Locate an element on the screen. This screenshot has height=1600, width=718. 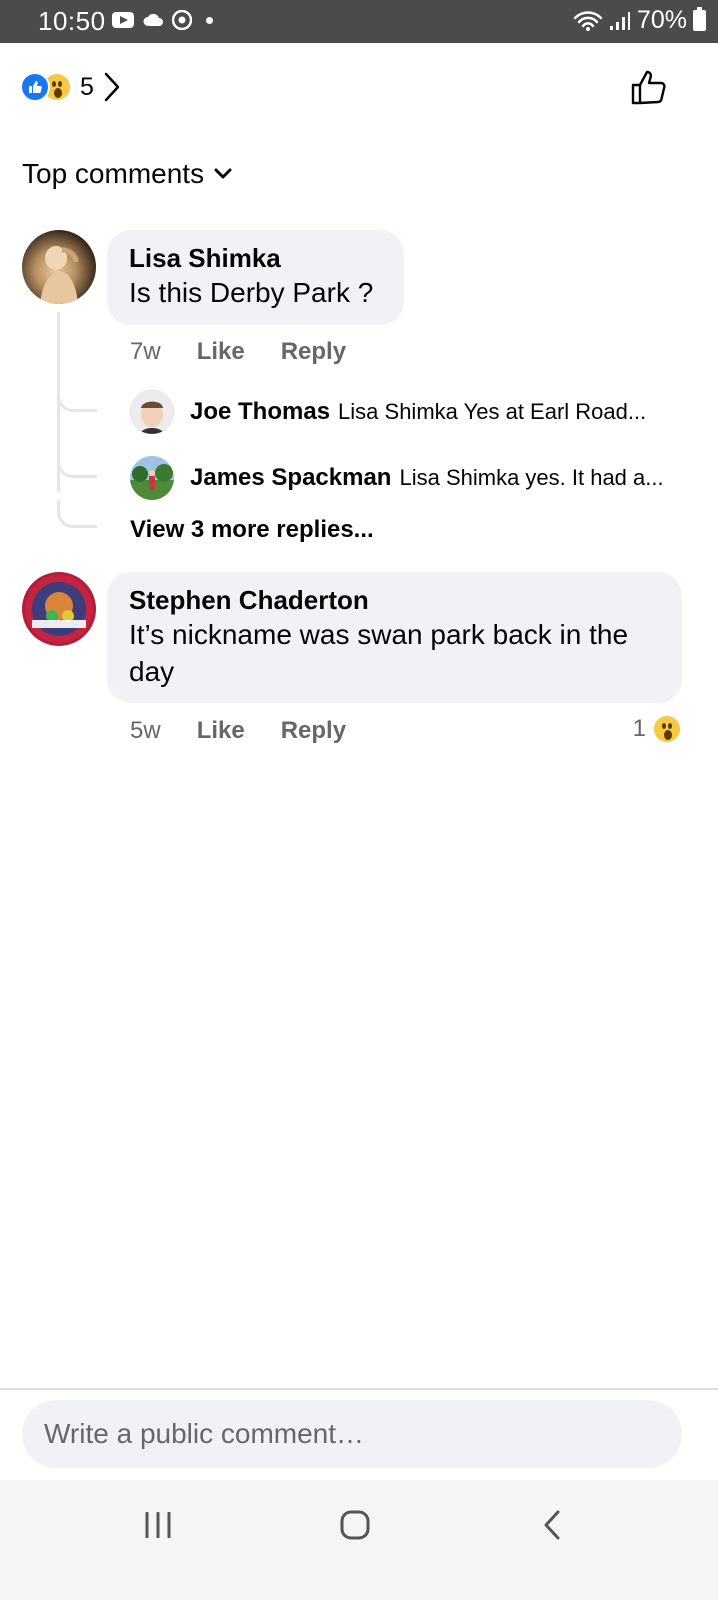
avatar-joe-thomas is located at coordinates (152, 412).